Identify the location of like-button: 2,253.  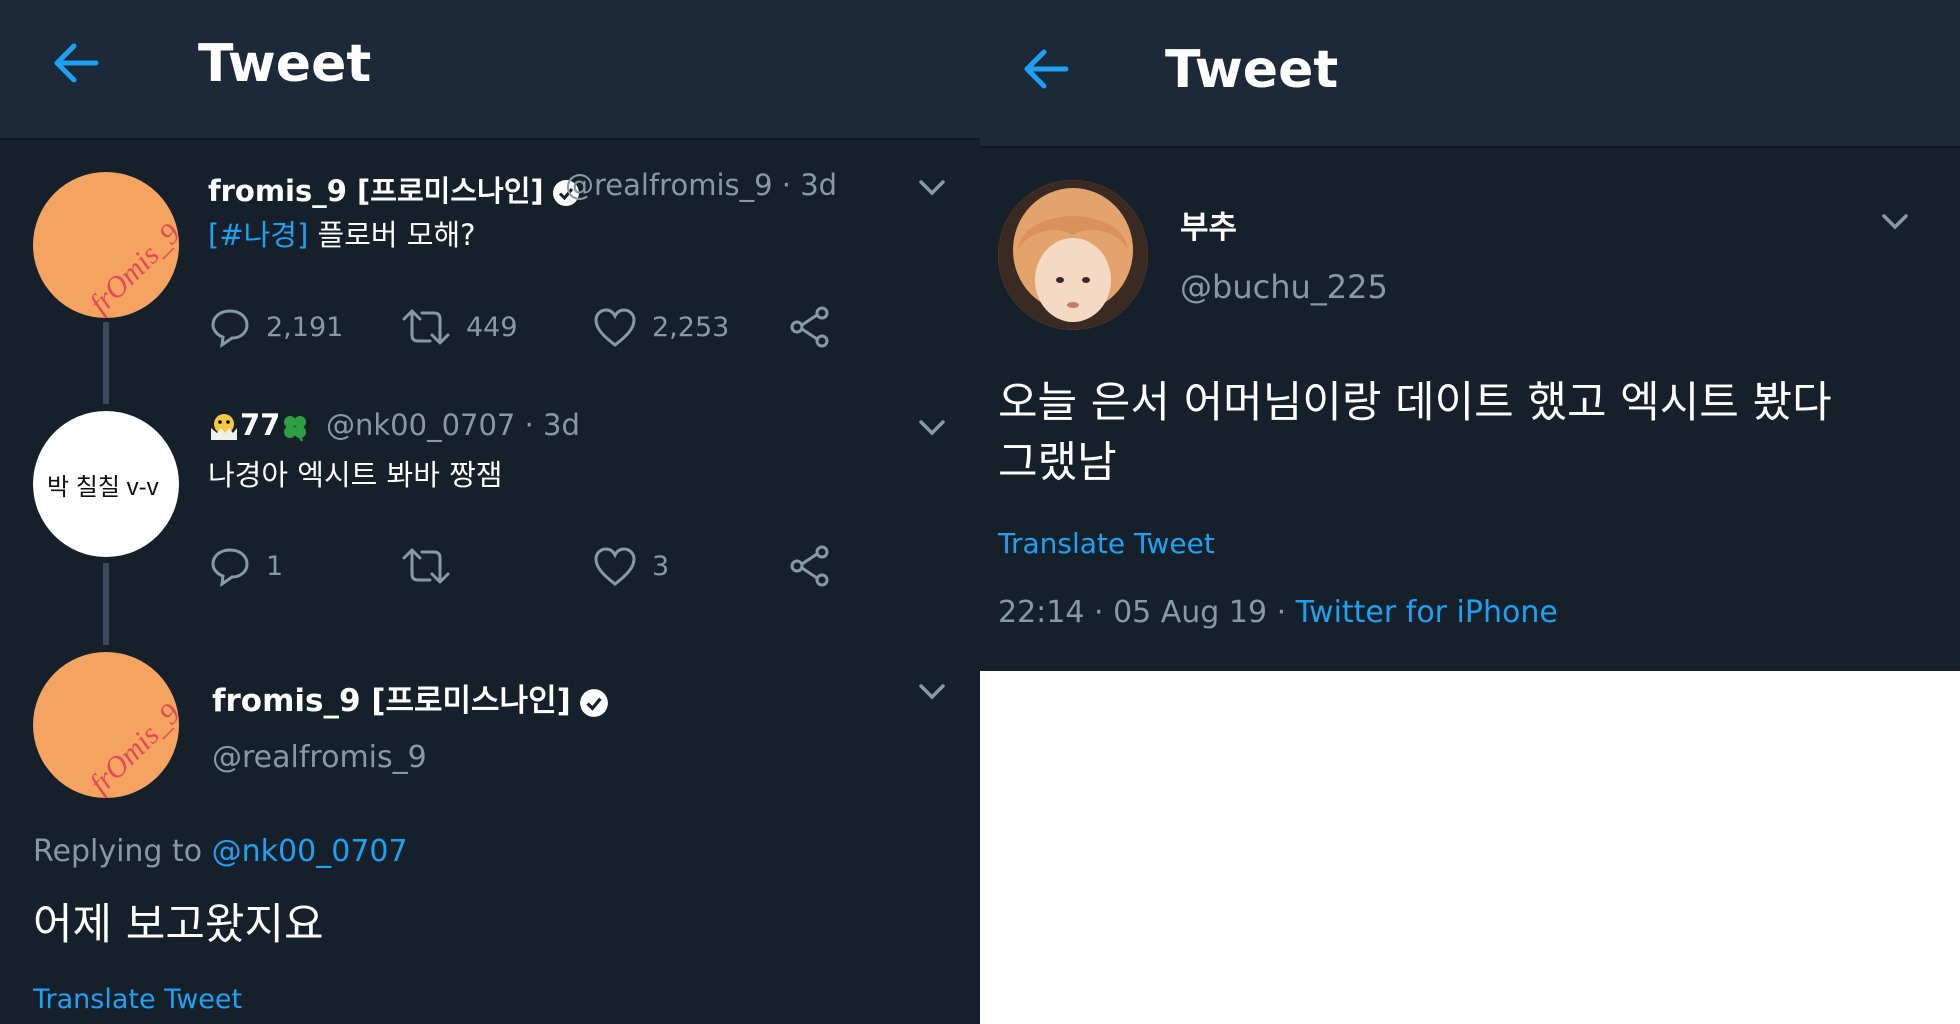
(660, 327).